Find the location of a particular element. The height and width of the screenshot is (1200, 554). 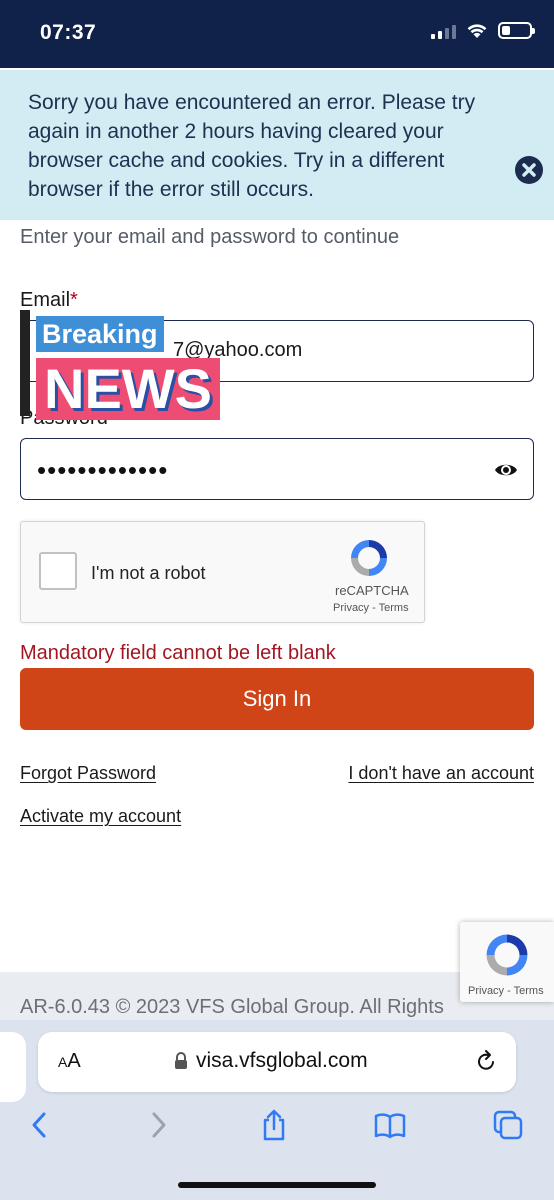

eye-icon is located at coordinates (506, 470).